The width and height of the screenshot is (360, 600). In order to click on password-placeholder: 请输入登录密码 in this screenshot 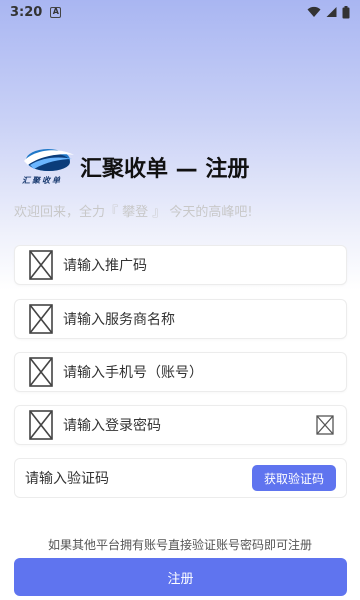, I will do `click(112, 426)`.